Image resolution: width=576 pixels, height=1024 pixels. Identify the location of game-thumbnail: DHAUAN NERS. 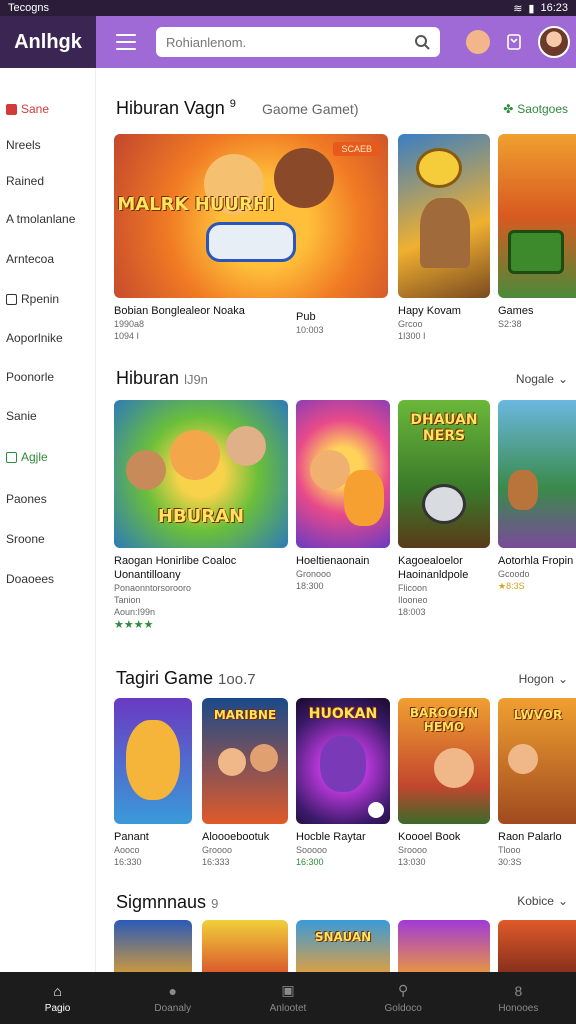
(444, 474).